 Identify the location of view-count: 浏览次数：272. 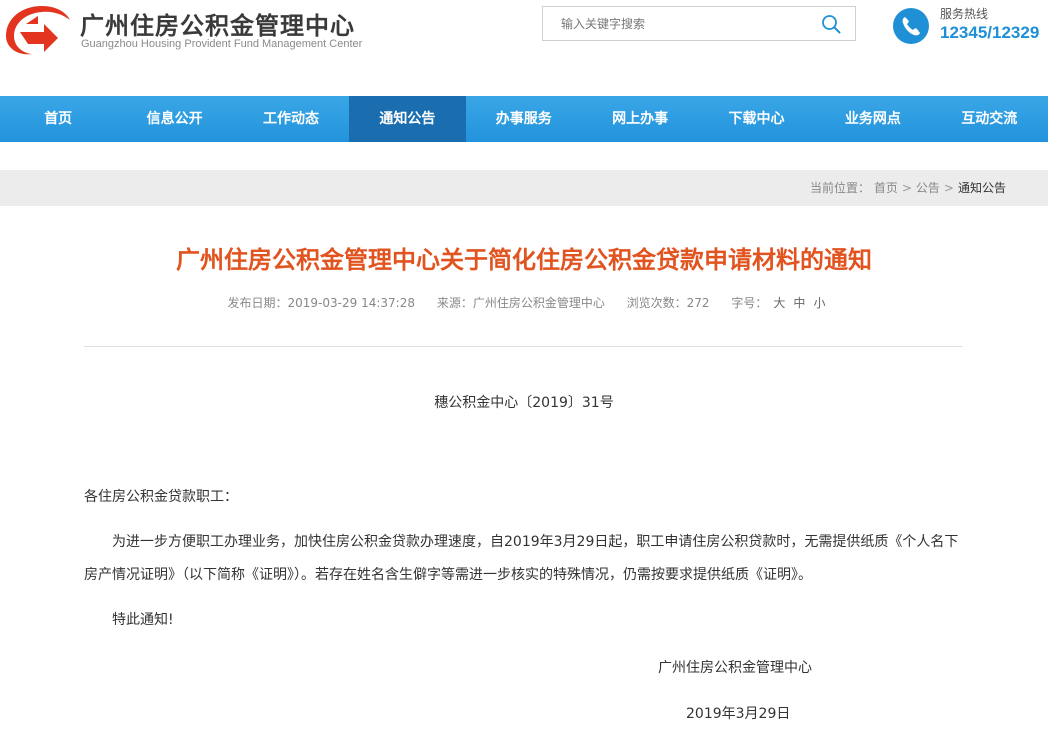
(668, 303).